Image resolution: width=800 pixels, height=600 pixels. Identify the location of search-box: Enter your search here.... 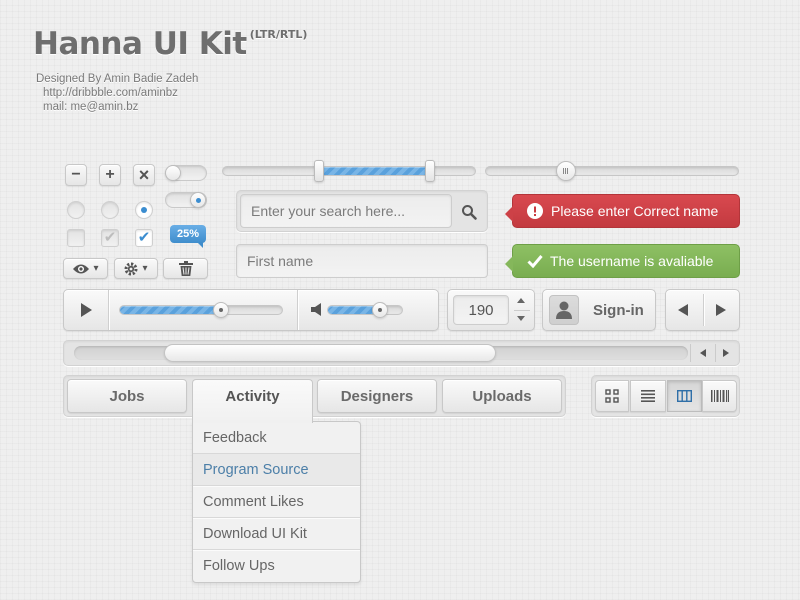
(362, 211).